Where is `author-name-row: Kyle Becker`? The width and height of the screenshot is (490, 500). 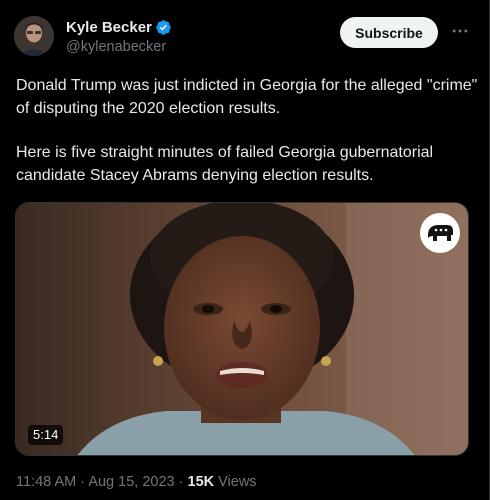 author-name-row: Kyle Becker is located at coordinates (119, 27).